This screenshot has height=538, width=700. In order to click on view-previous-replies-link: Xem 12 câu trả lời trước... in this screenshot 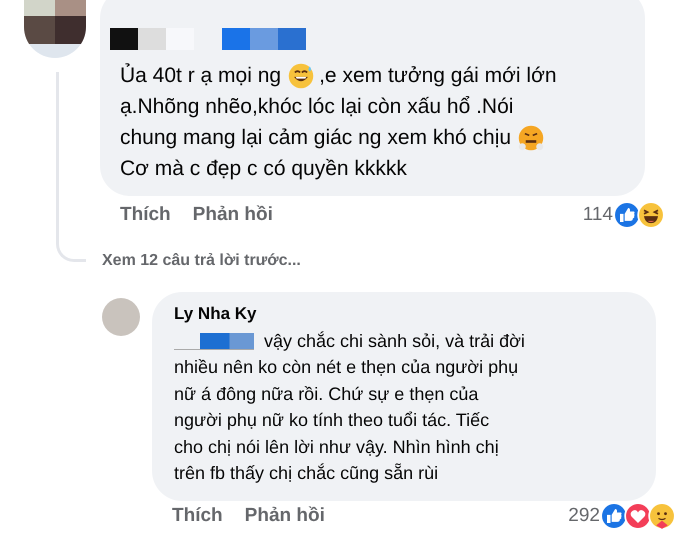, I will do `click(401, 261)`.